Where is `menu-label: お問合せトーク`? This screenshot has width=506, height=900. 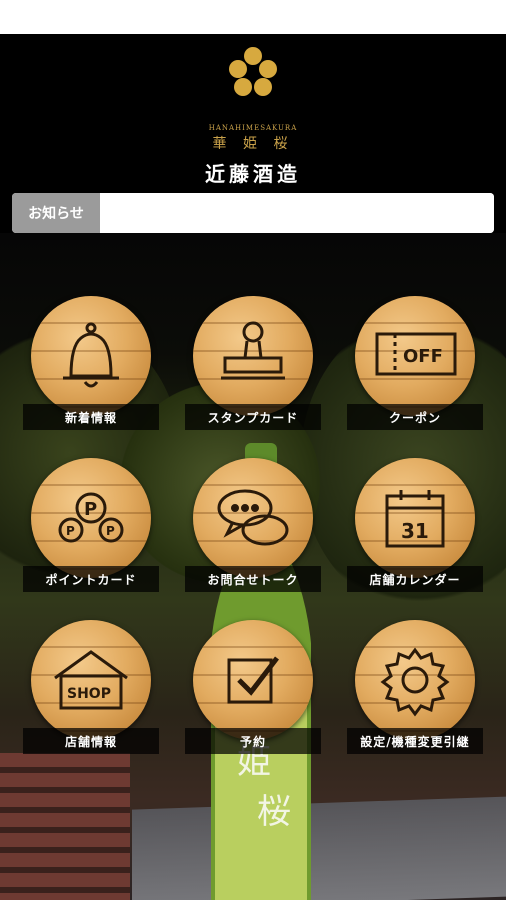 menu-label: お問合せトーク is located at coordinates (253, 579).